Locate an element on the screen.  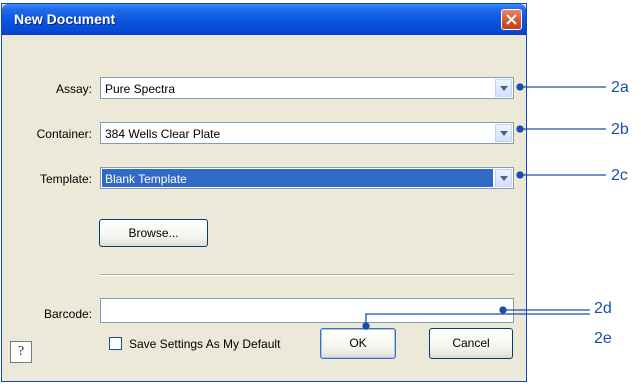
callout-2e: 2e is located at coordinates (603, 338).